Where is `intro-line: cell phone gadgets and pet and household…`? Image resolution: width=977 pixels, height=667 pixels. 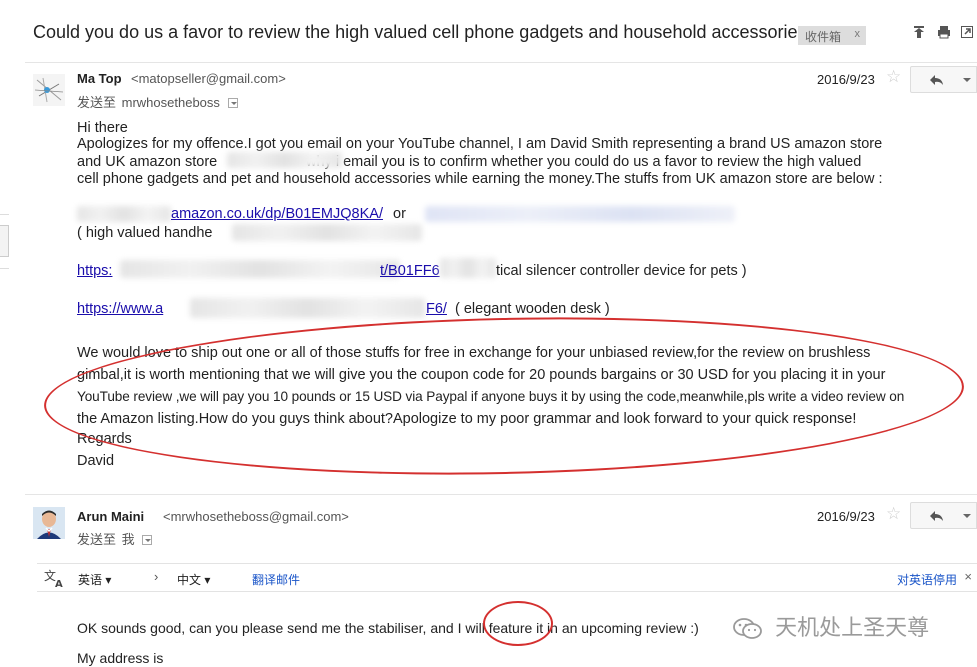 intro-line: cell phone gadgets and pet and household… is located at coordinates (480, 179).